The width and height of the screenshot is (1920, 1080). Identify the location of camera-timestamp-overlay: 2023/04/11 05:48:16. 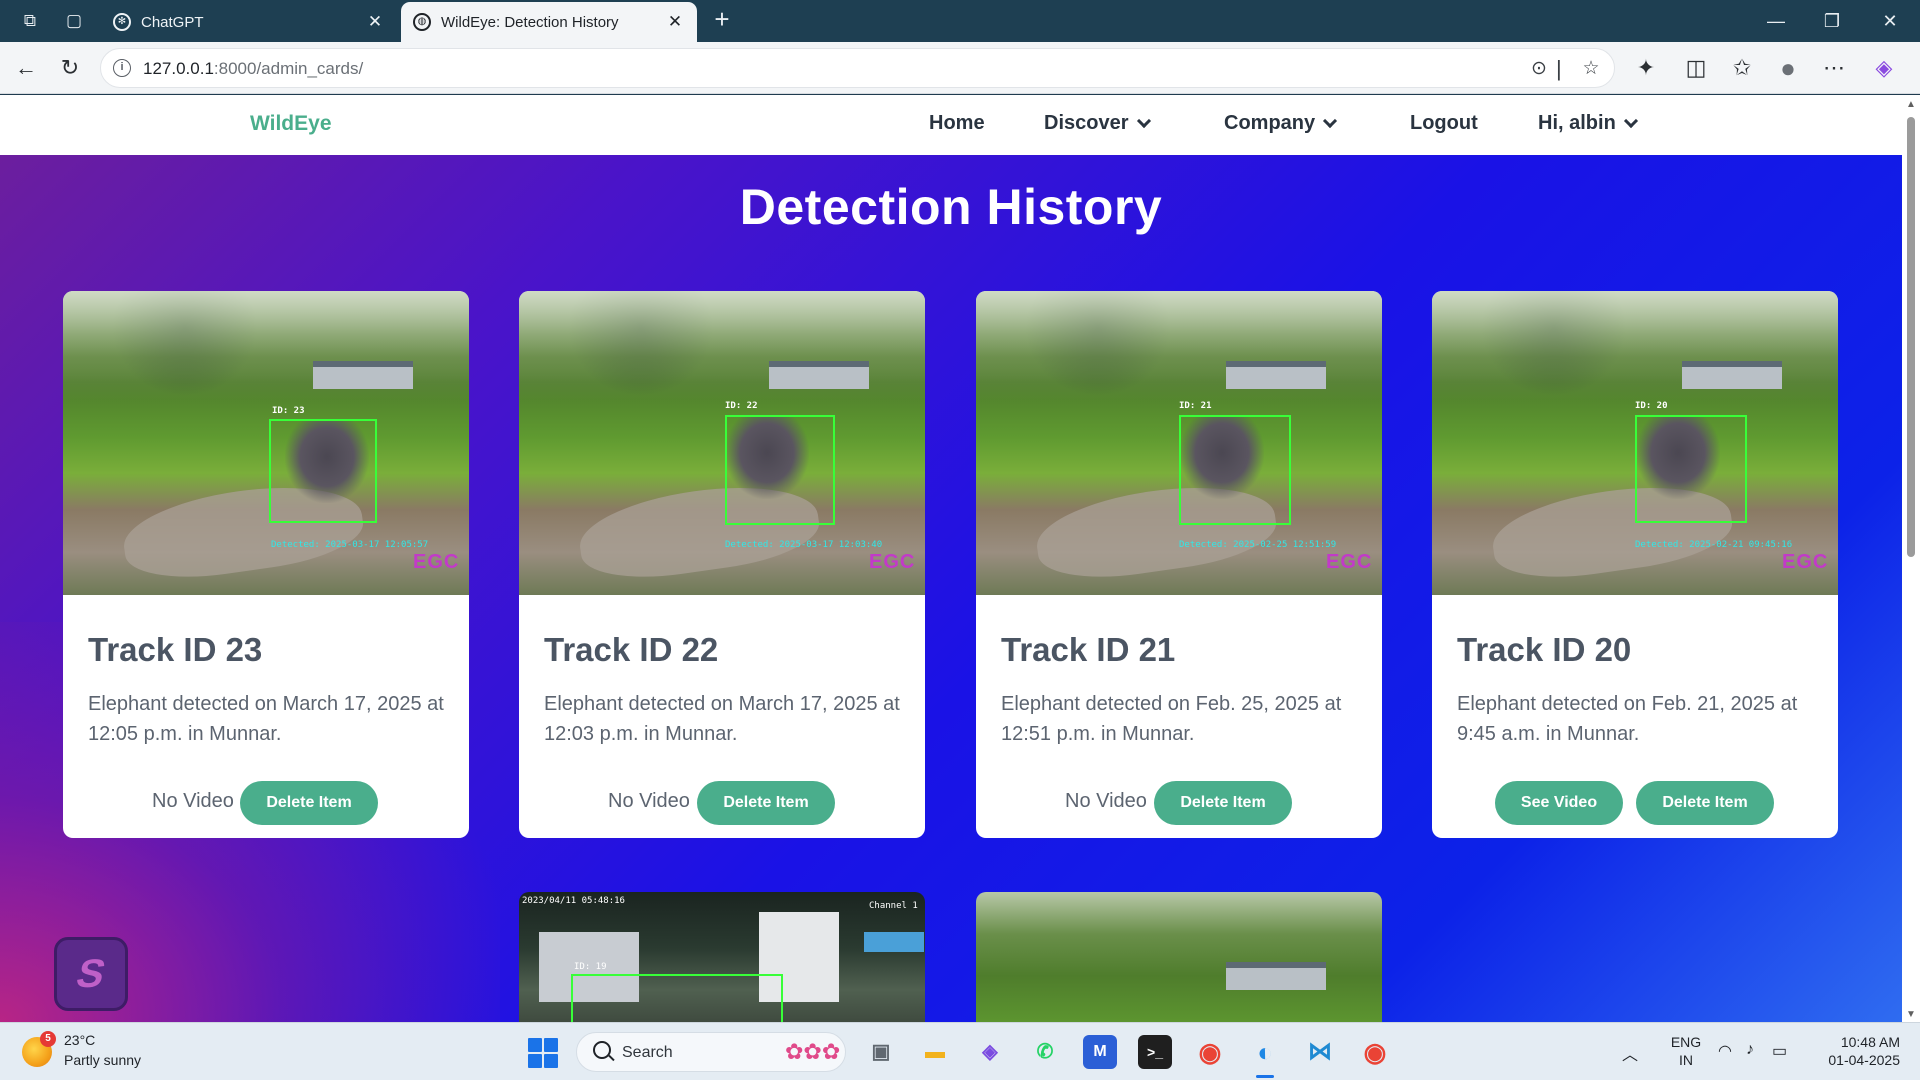
(573, 901).